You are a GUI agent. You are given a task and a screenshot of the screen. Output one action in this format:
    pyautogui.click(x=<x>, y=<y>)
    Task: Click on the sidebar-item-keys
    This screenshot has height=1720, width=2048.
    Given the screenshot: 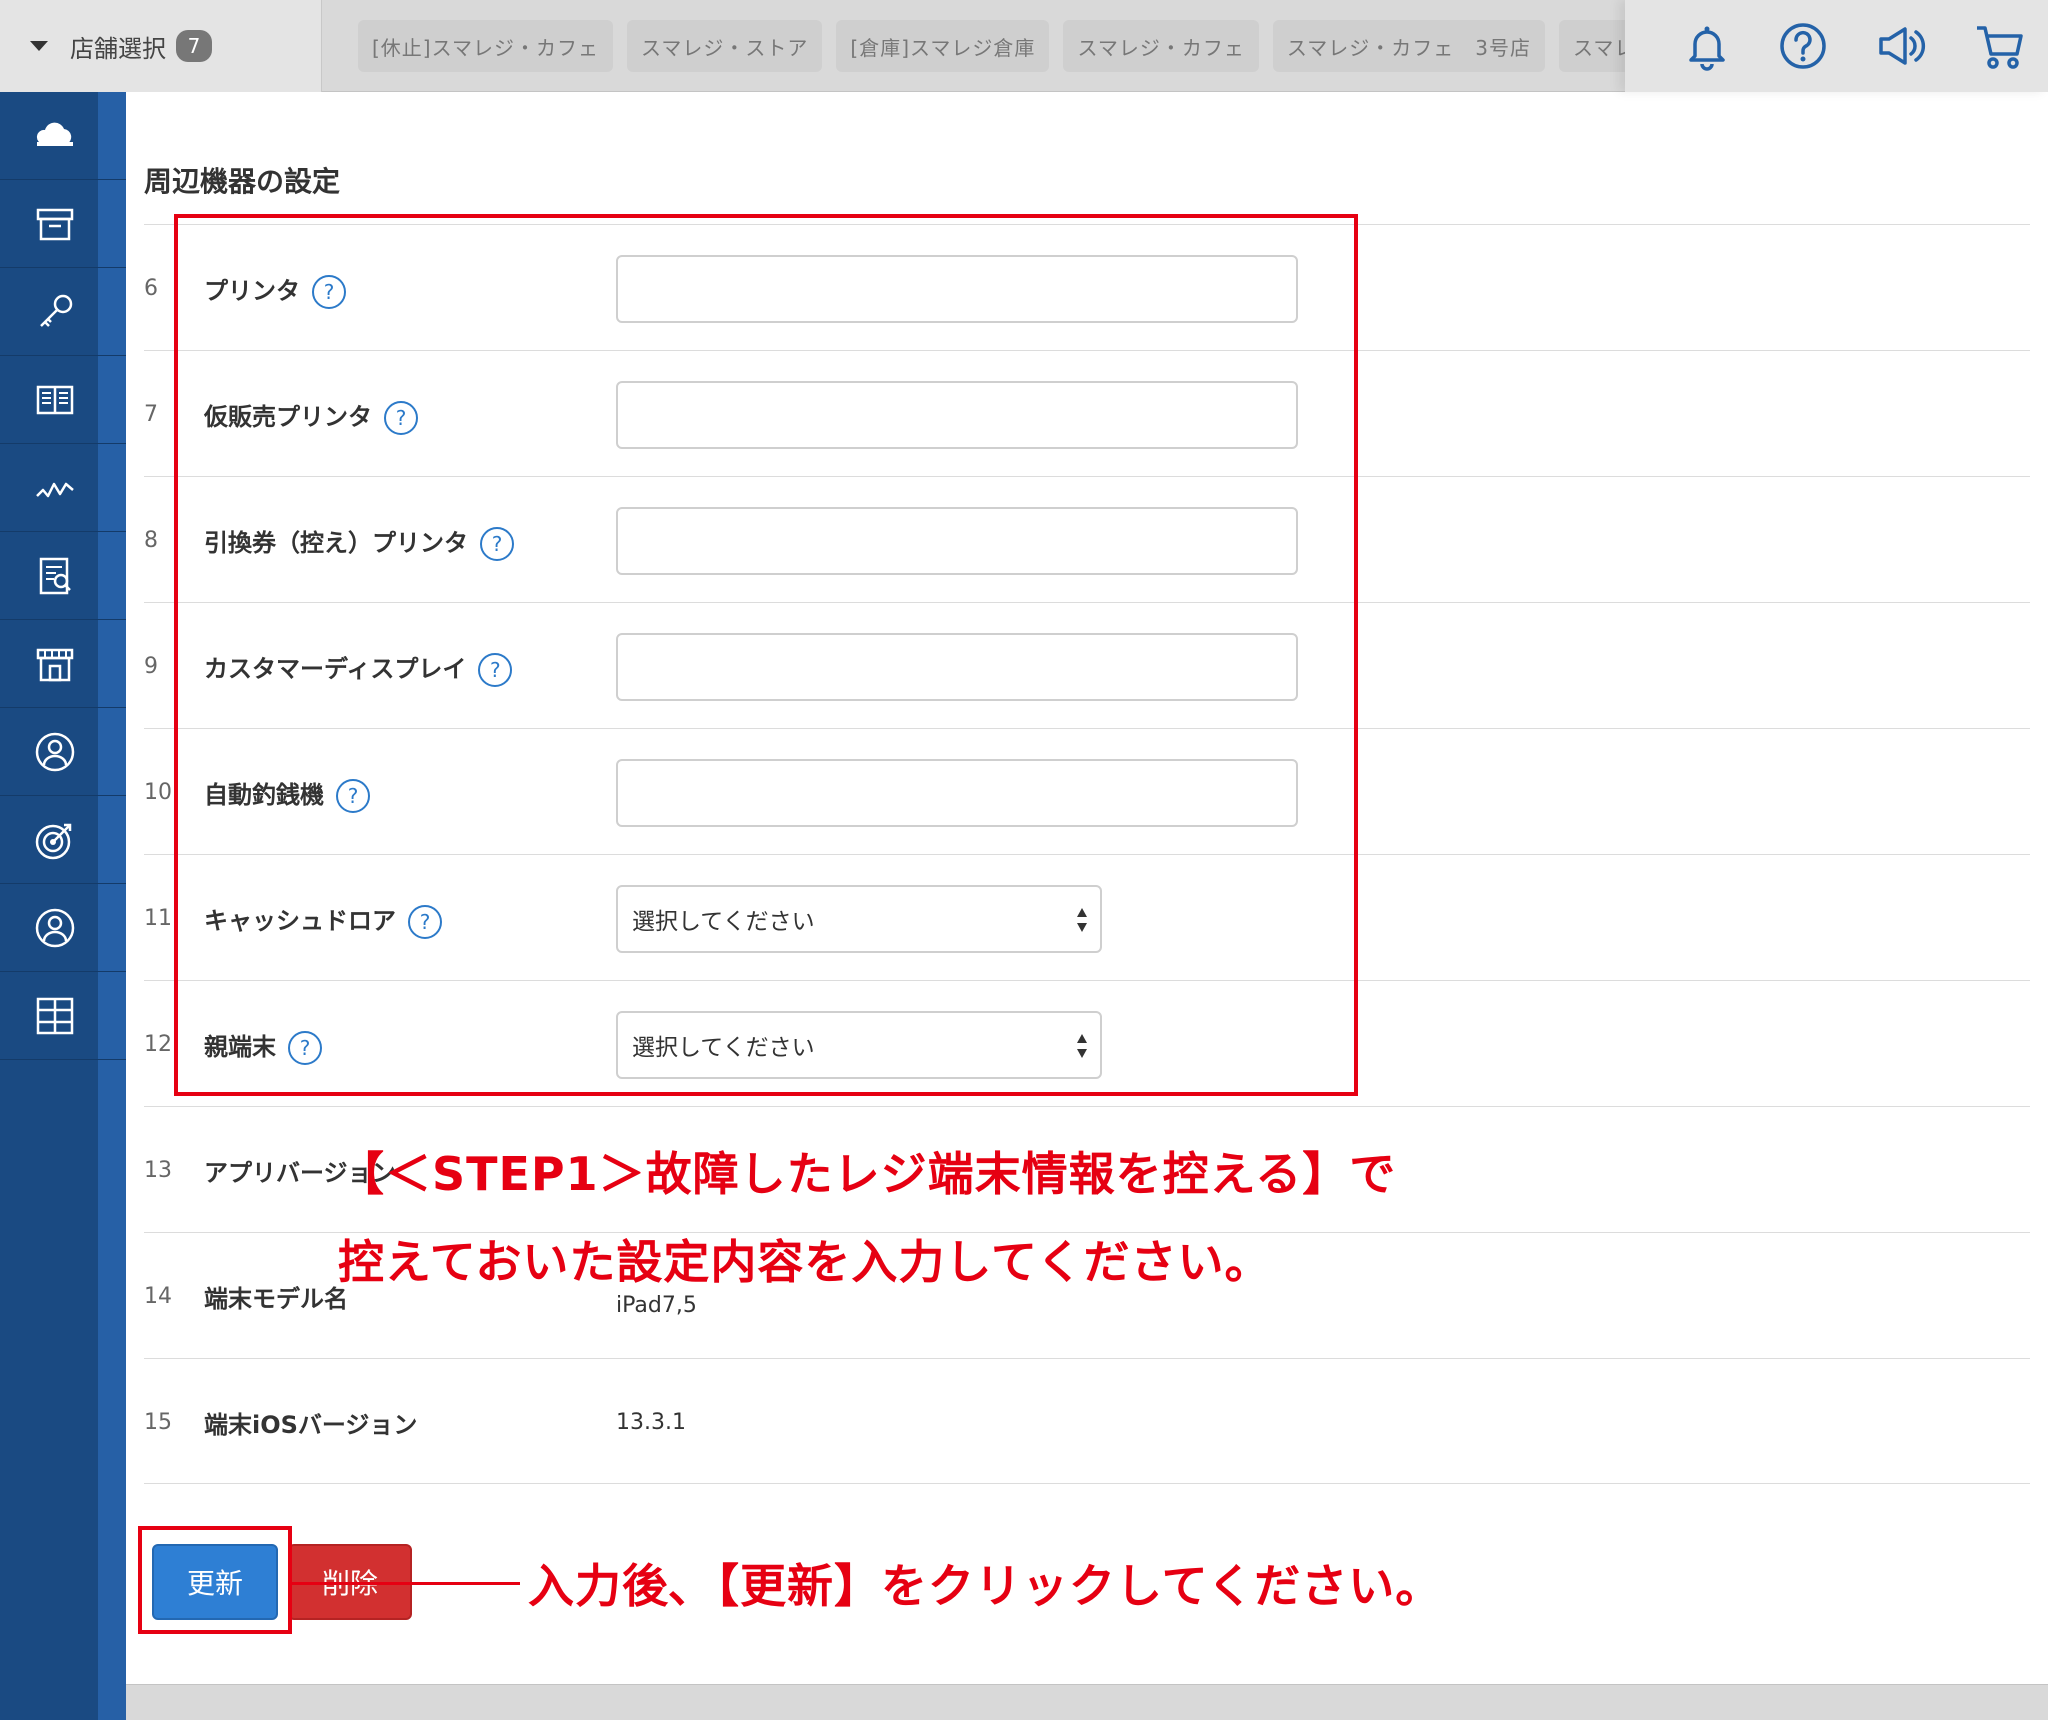 What is the action you would take?
    pyautogui.click(x=63, y=312)
    